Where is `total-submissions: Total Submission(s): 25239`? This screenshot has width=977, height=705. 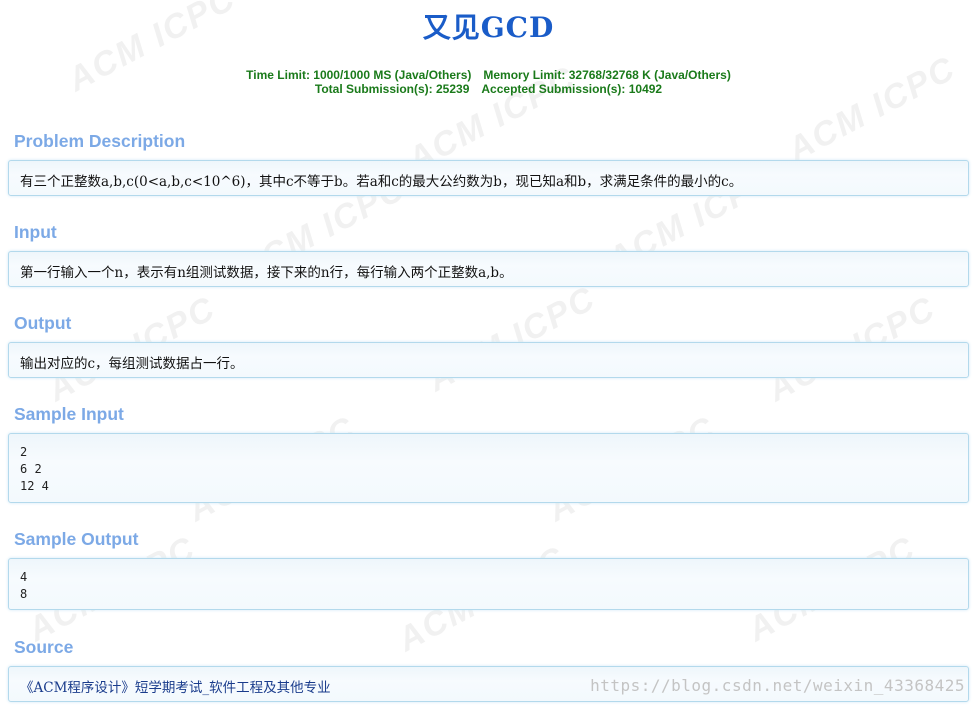 total-submissions: Total Submission(s): 25239 is located at coordinates (392, 89).